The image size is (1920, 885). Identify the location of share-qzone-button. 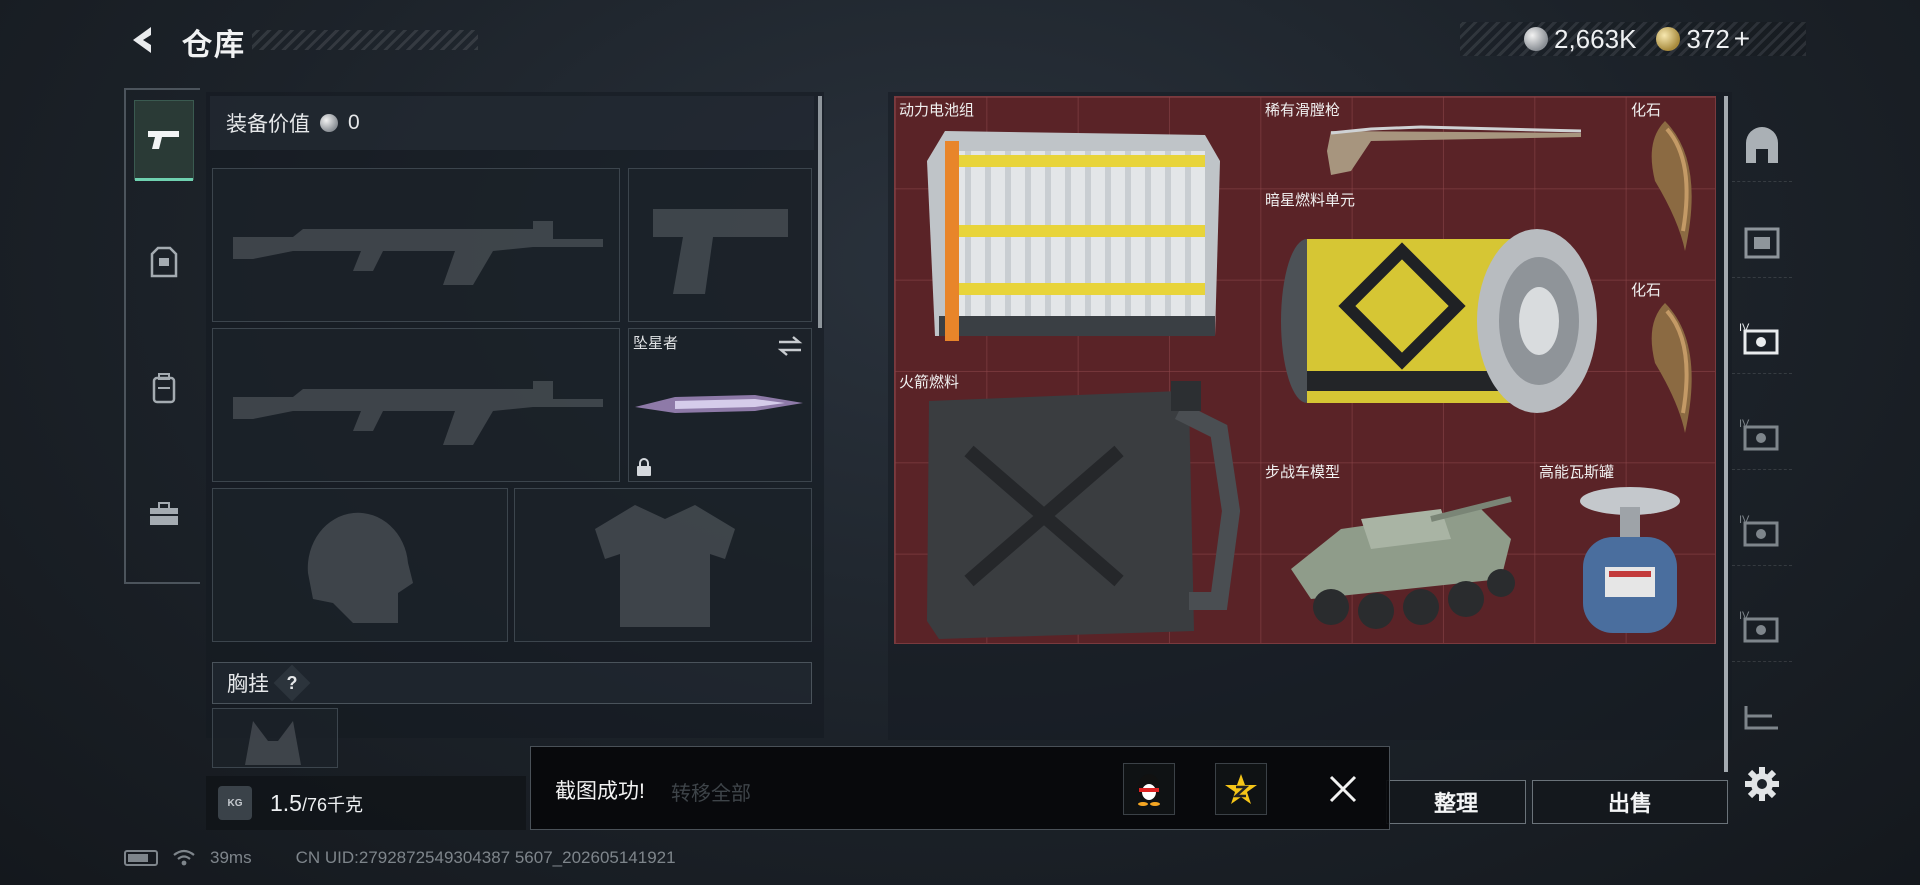
(1241, 789).